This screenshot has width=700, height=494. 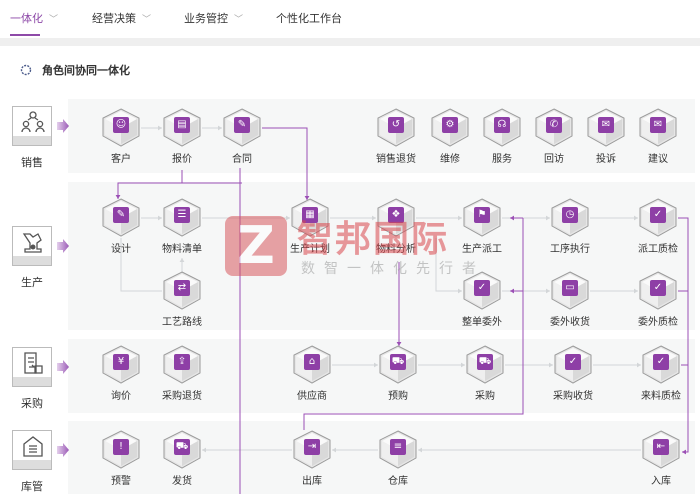 I want to click on node-wwsh: ▭ 委外收货, so click(x=570, y=299).